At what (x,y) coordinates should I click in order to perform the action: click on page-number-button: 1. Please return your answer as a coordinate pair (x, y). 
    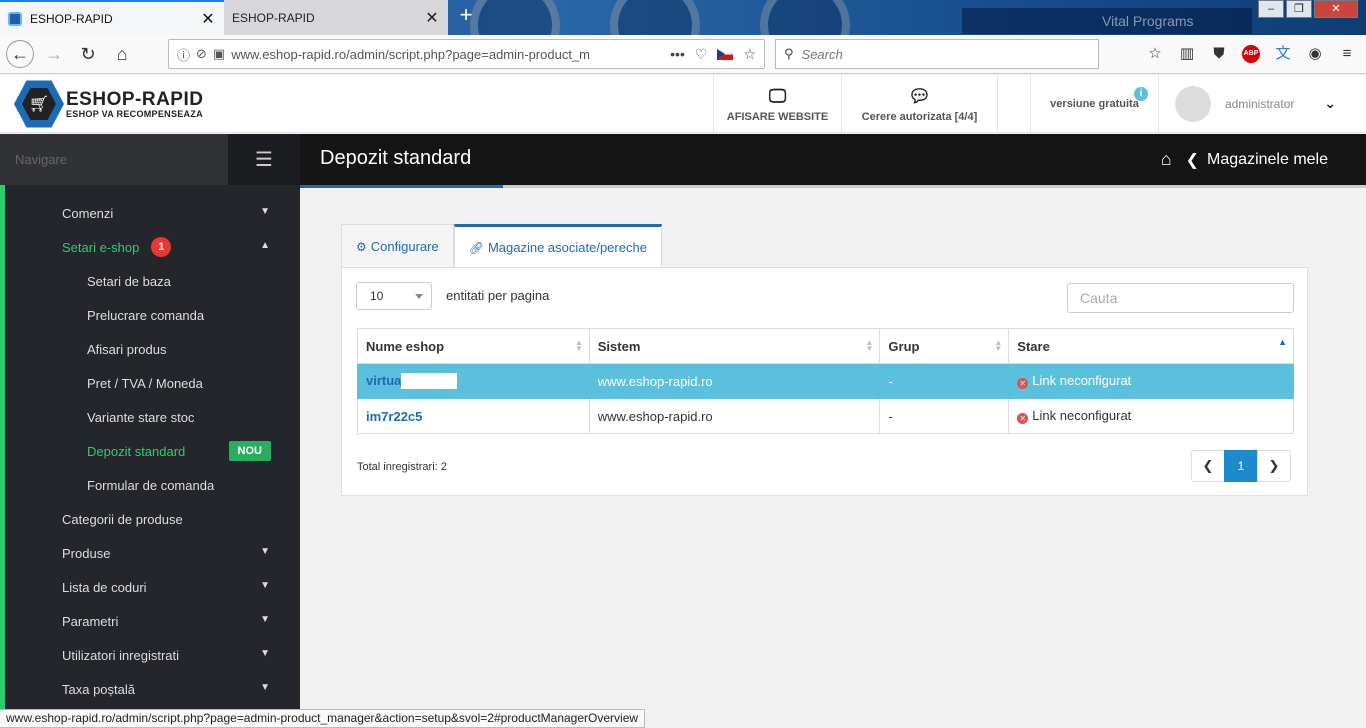
    Looking at the image, I should click on (1241, 466).